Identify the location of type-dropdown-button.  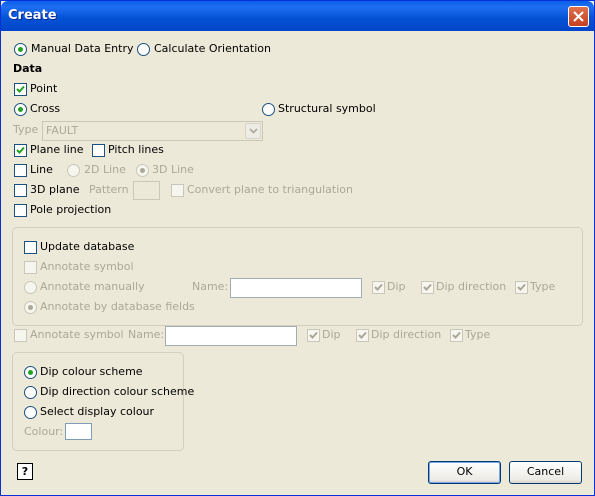
(253, 131).